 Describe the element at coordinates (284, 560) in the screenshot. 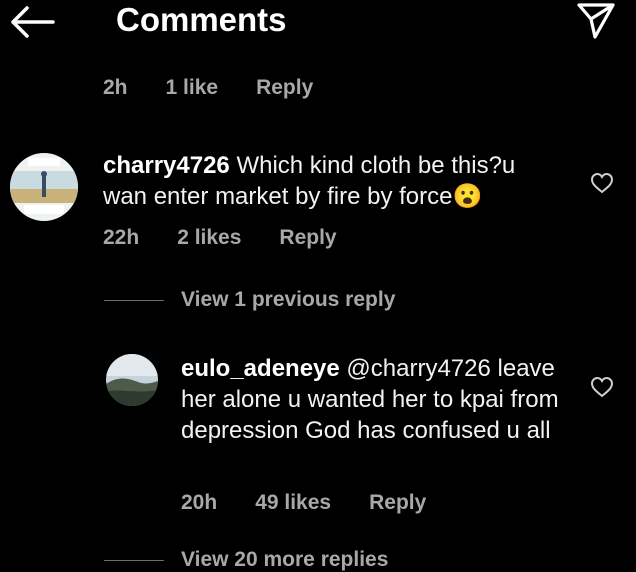

I see `view-more-replies: View 20 more replies` at that location.